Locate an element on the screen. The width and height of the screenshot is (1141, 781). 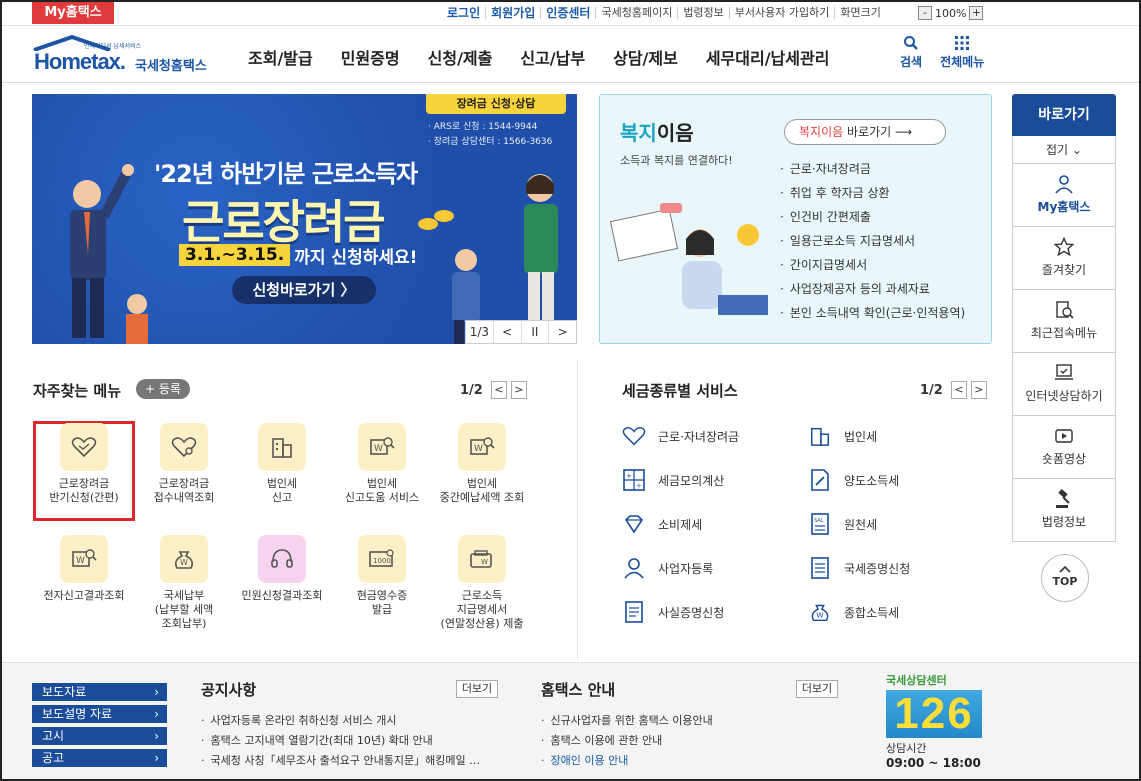
welfare-item: 일용근로소득 지급명세서 is located at coordinates (872, 241).